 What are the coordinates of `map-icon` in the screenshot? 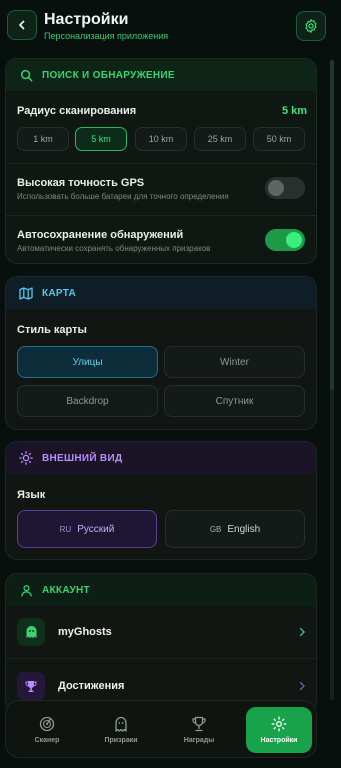 It's located at (26, 293).